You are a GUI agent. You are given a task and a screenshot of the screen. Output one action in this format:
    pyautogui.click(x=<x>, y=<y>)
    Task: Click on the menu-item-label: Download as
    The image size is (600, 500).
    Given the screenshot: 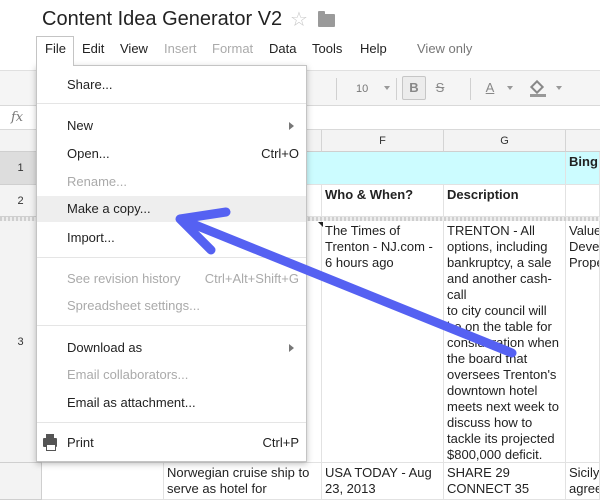 What is the action you would take?
    pyautogui.click(x=105, y=347)
    